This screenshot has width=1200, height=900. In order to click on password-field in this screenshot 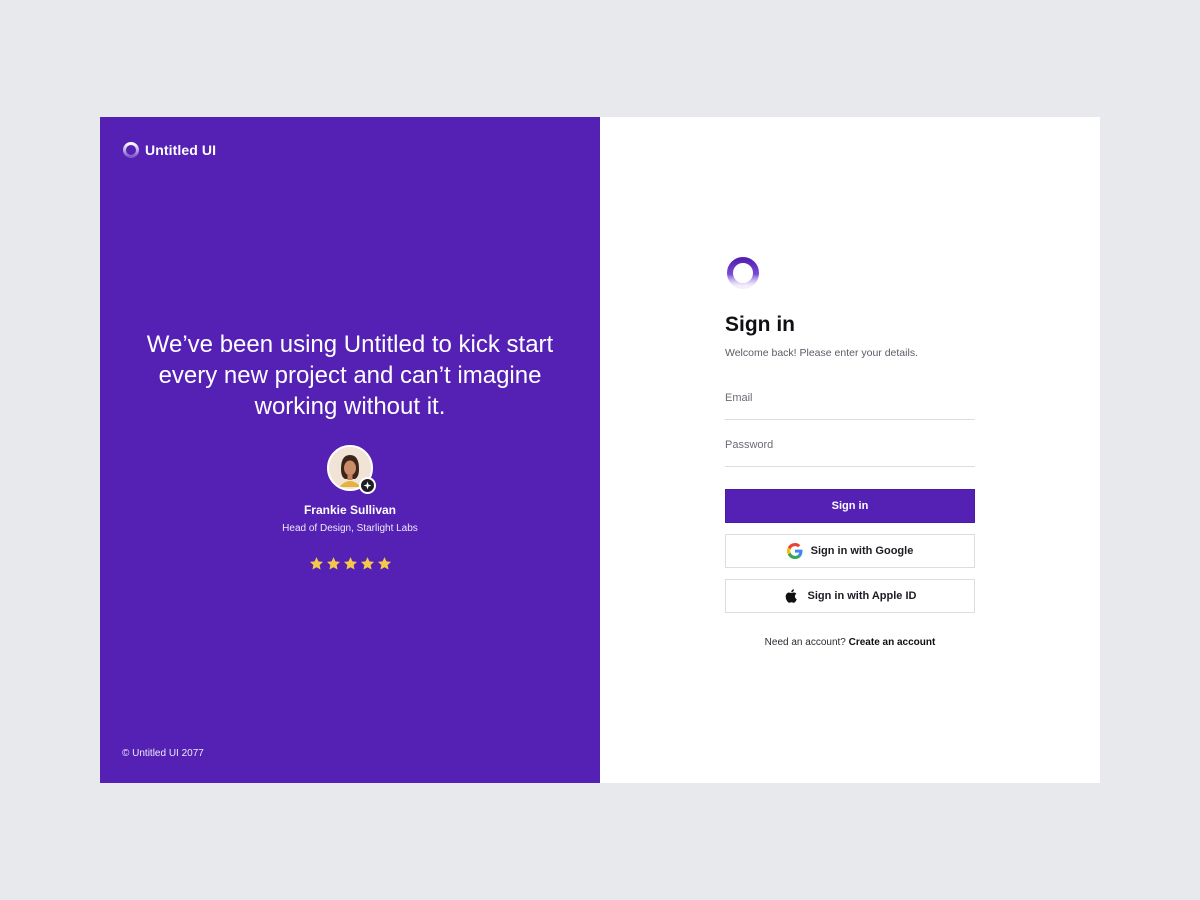, I will do `click(850, 441)`.